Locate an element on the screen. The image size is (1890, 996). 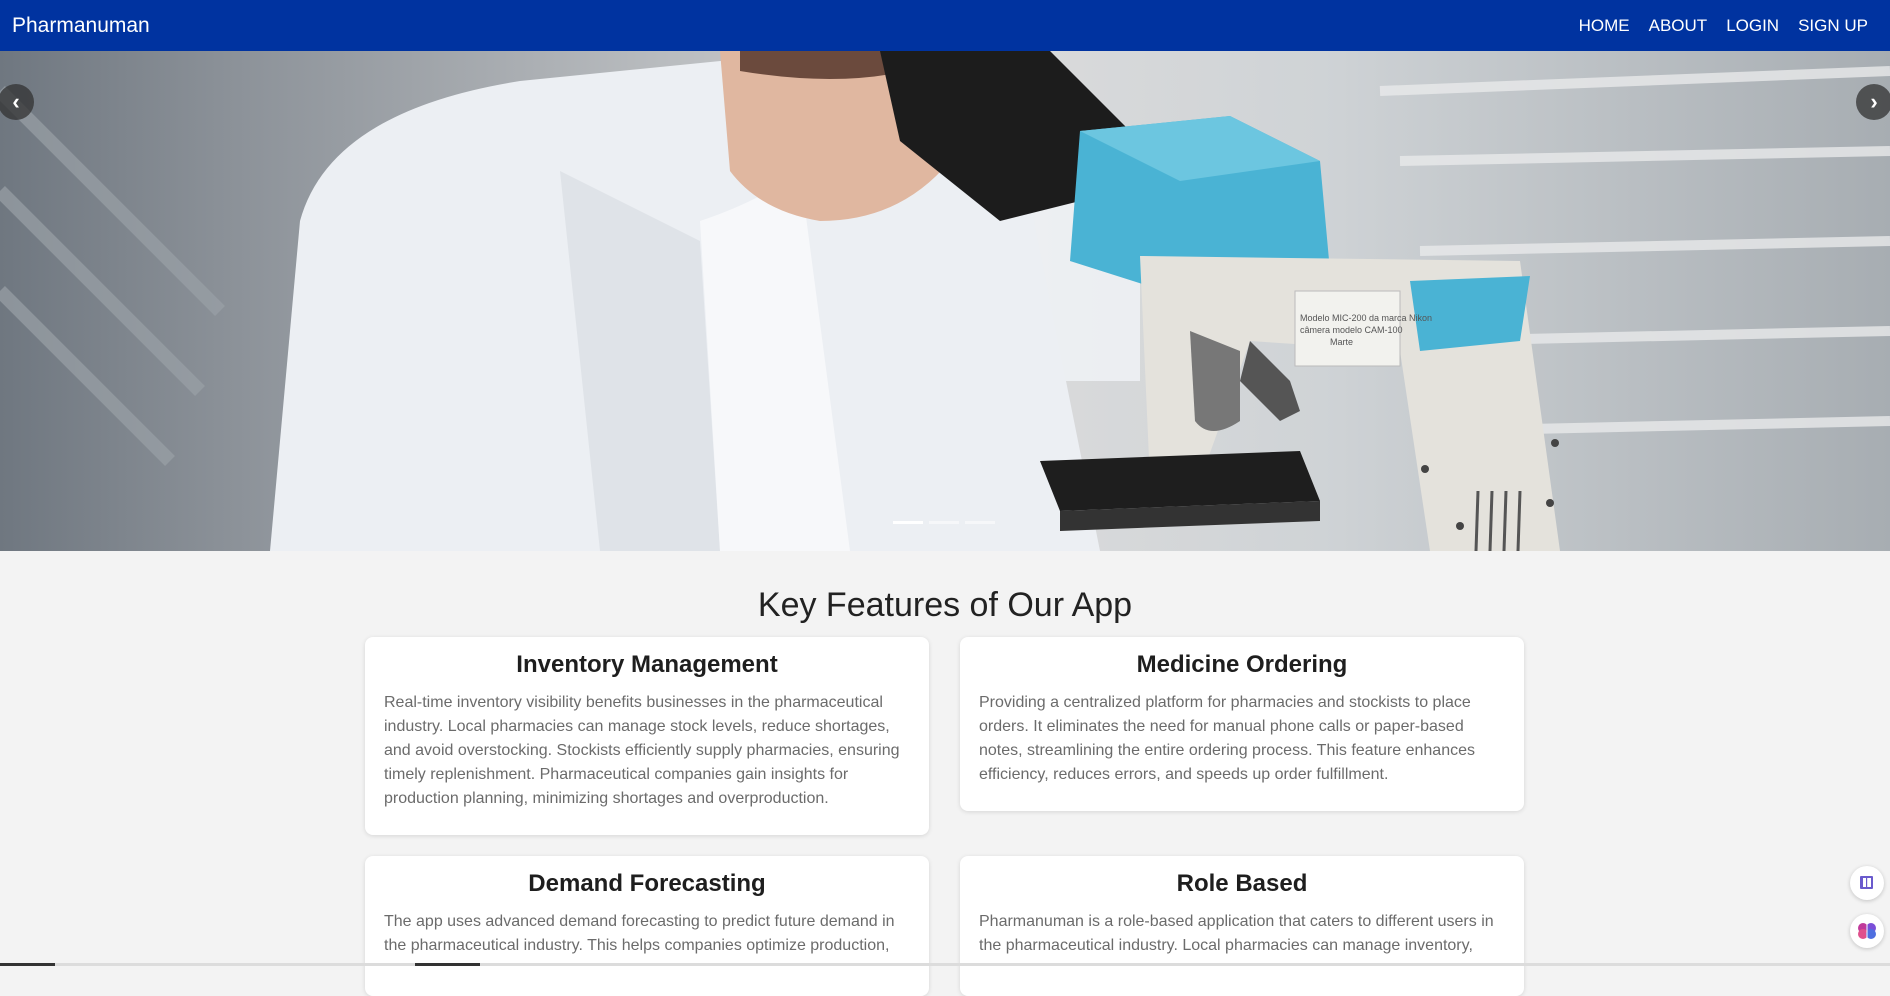
feature-card-title: Inventory Management is located at coordinates (647, 664).